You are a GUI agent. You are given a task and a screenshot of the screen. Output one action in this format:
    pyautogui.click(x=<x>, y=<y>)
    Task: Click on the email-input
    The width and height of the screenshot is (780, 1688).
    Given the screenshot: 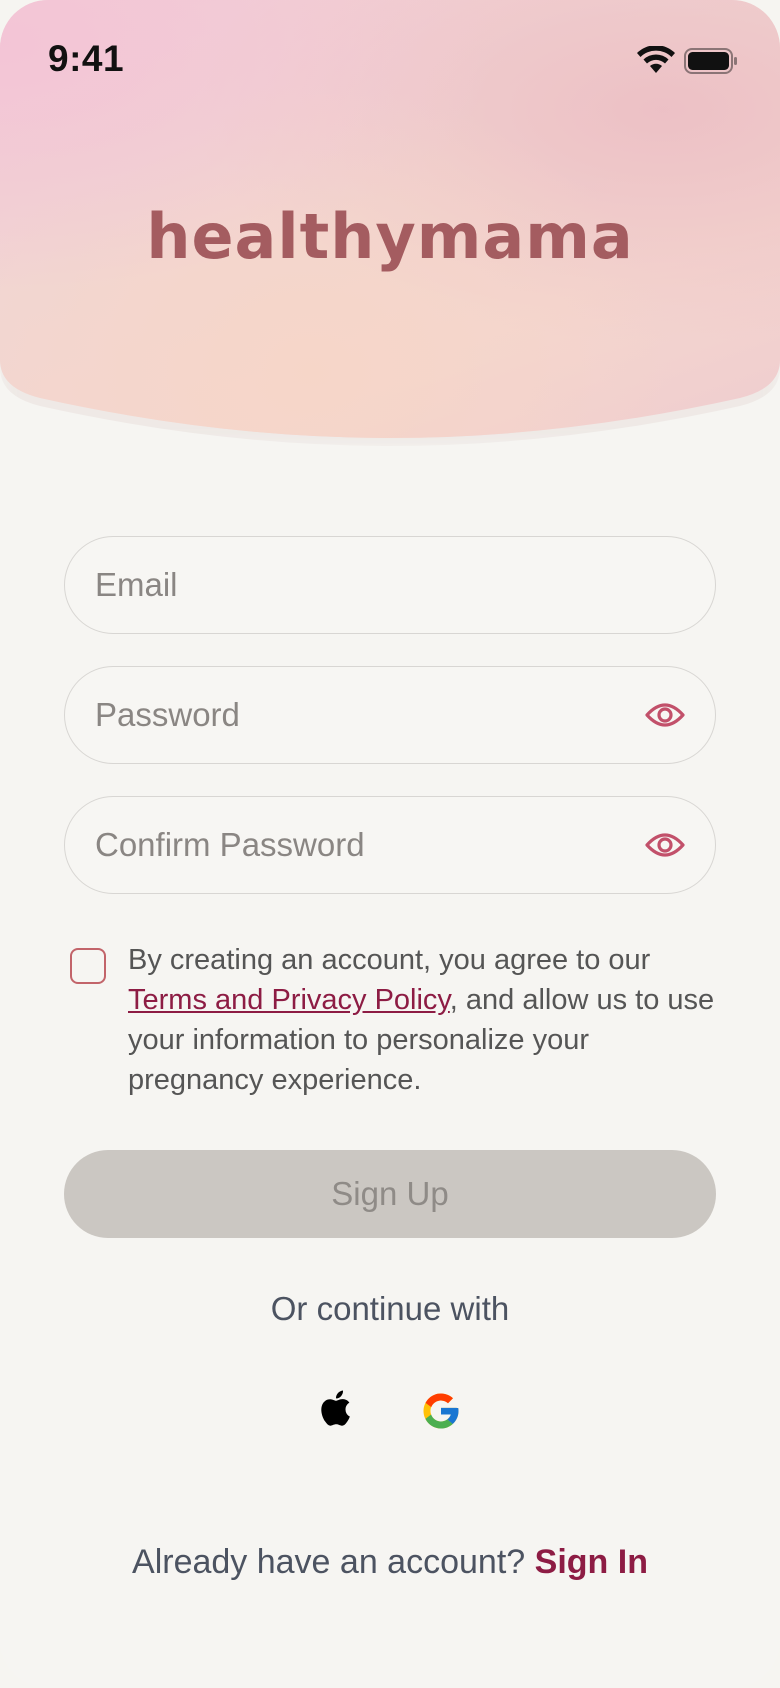 What is the action you would take?
    pyautogui.click(x=365, y=585)
    